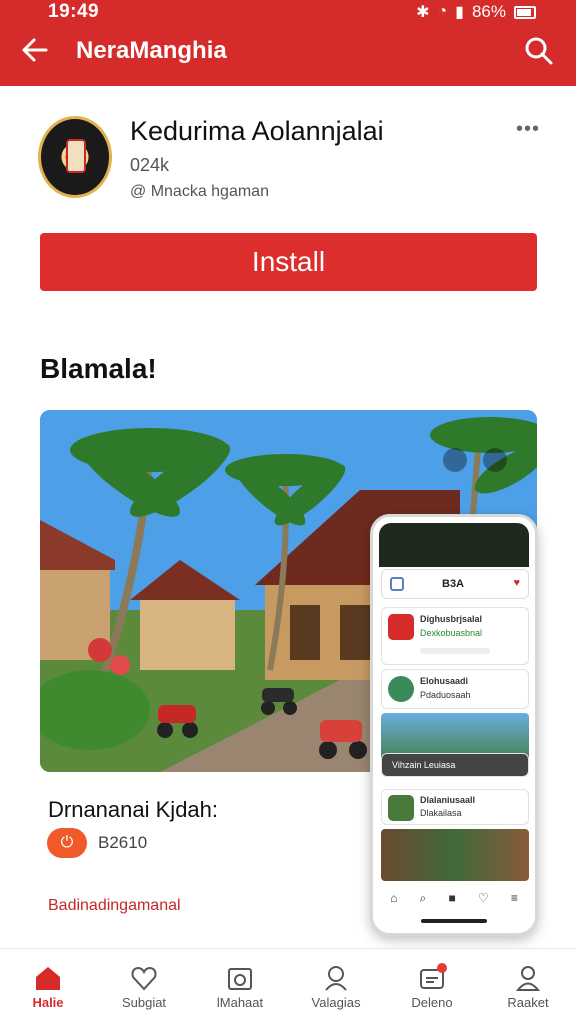 This screenshot has height=1024, width=576. I want to click on phone-item-subtitle: Dexkobuasbnal, so click(451, 633).